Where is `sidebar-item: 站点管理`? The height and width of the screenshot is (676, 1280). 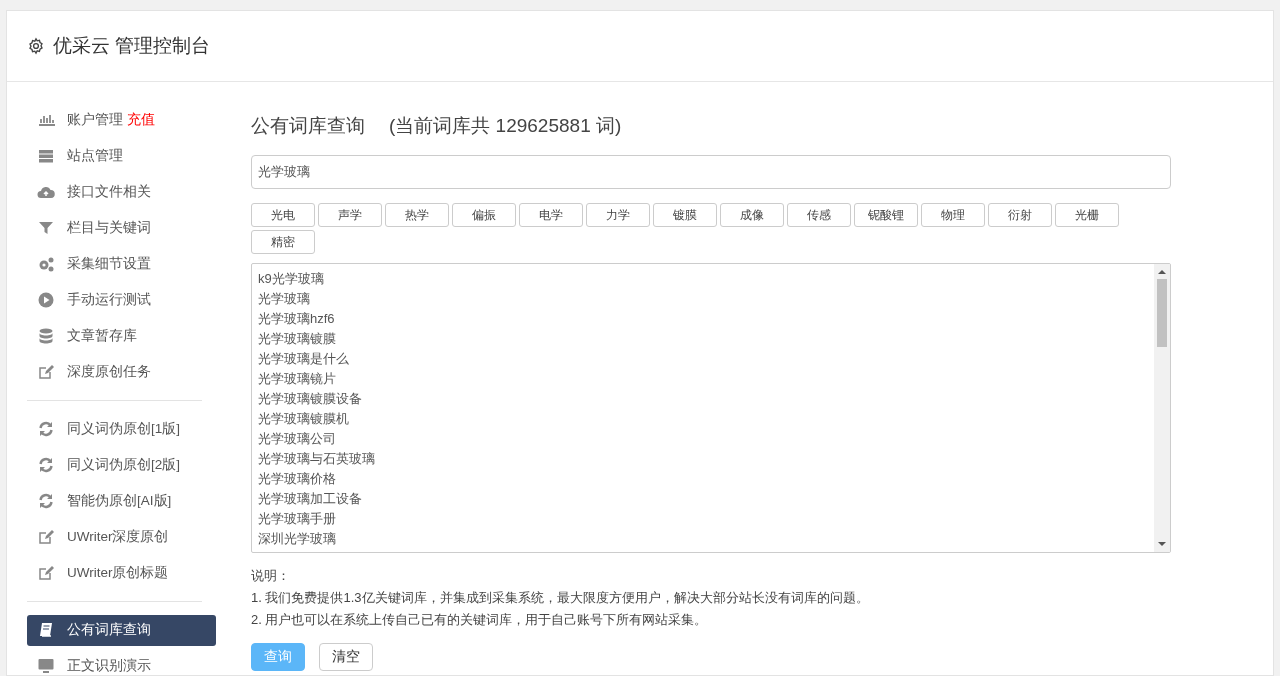 sidebar-item: 站点管理 is located at coordinates (121, 156).